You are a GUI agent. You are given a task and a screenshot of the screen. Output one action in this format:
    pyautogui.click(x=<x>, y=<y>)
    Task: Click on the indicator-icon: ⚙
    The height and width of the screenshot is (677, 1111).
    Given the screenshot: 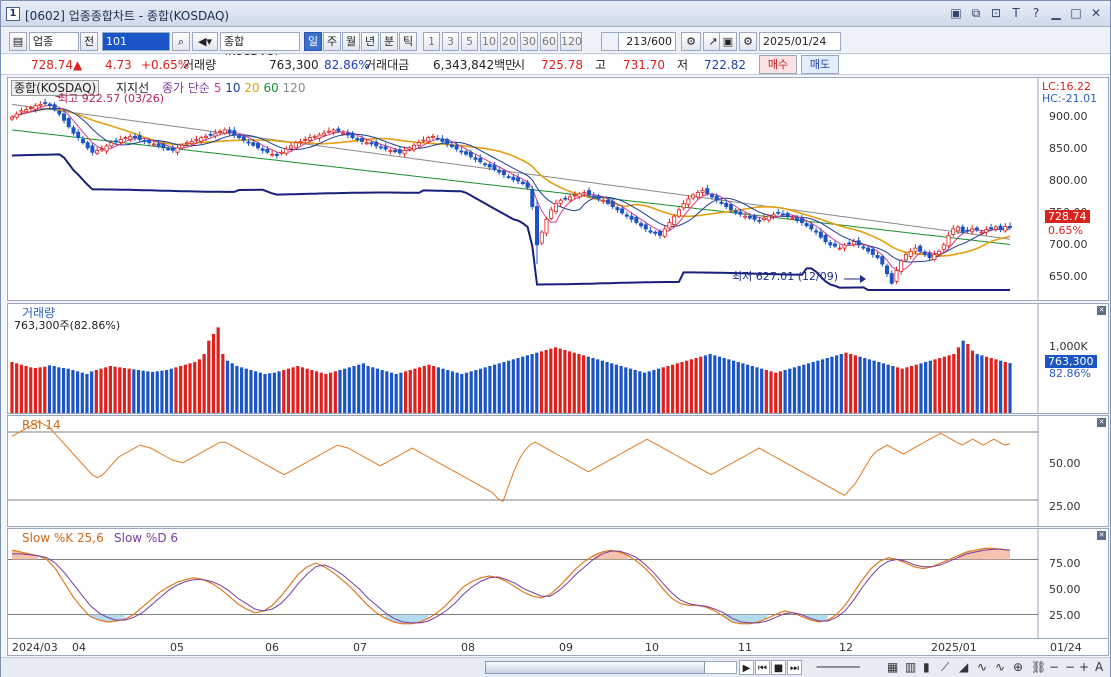 What is the action you would take?
    pyautogui.click(x=691, y=41)
    